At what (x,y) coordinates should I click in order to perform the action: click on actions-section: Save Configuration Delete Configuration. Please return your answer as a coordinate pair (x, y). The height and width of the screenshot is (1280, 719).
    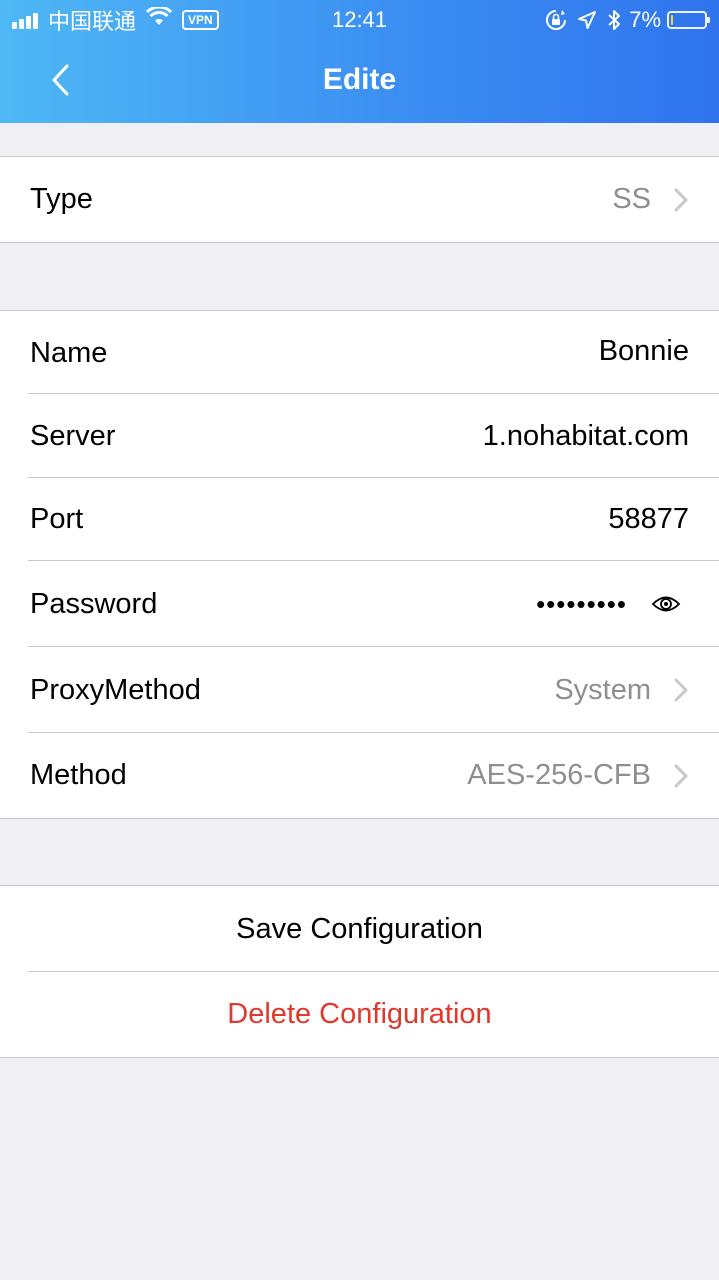
    Looking at the image, I should click on (359, 971).